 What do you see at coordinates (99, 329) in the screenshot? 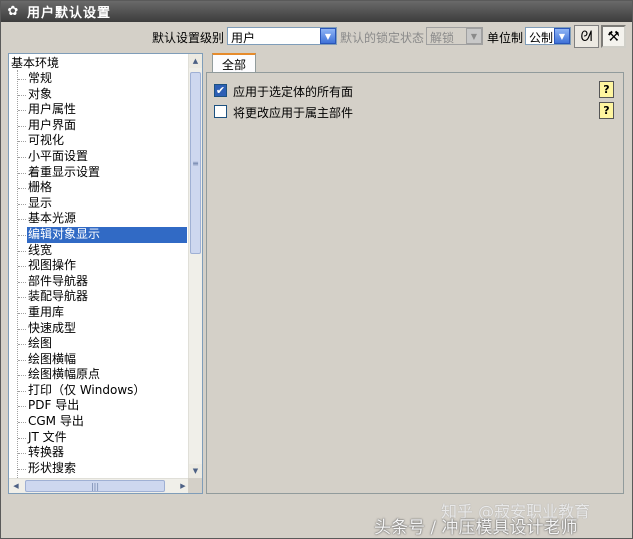
I see `tree-item: 快速成型` at bounding box center [99, 329].